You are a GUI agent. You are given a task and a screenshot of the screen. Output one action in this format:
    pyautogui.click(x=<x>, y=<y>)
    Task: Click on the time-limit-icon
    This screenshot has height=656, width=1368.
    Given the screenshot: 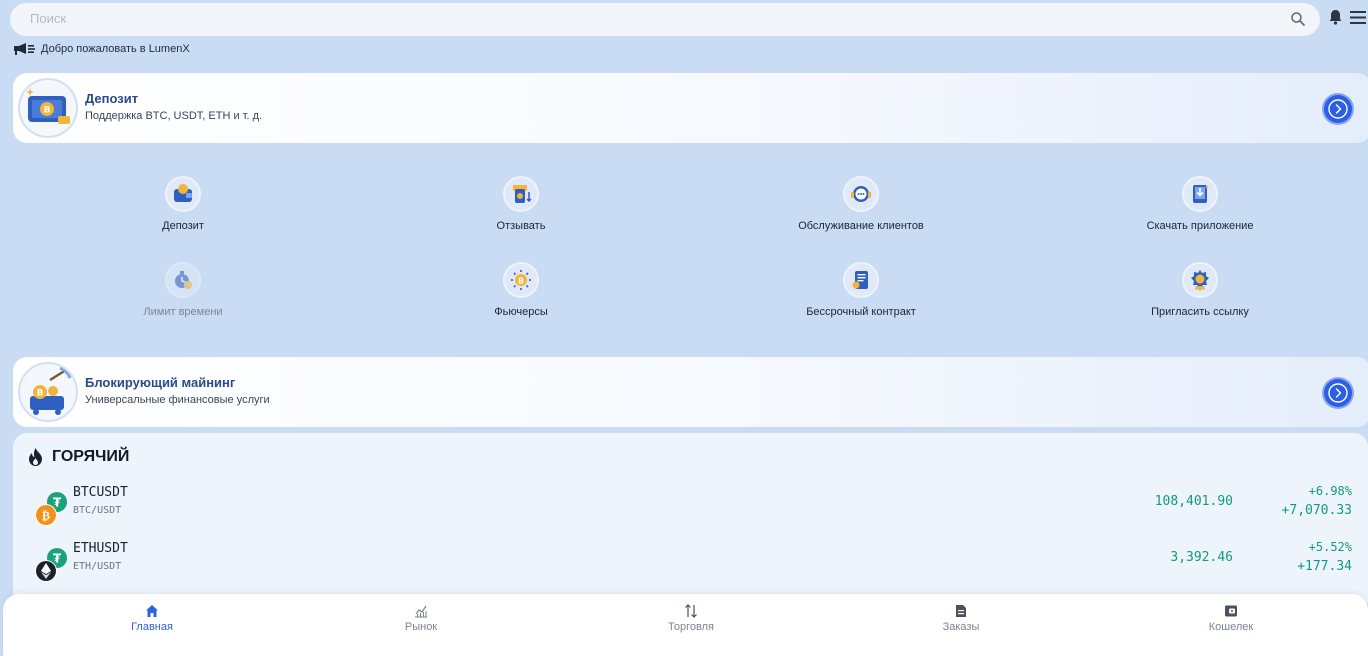 What is the action you would take?
    pyautogui.click(x=183, y=280)
    